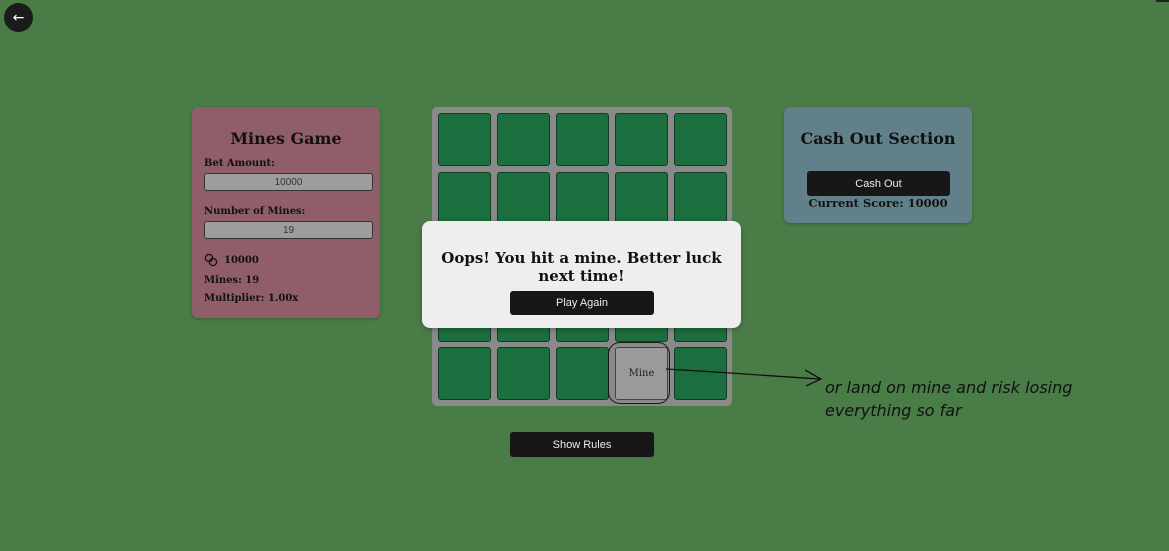 The width and height of the screenshot is (1169, 551). Describe the element at coordinates (744, 377) in the screenshot. I see `annotation-arrow-icon` at that location.